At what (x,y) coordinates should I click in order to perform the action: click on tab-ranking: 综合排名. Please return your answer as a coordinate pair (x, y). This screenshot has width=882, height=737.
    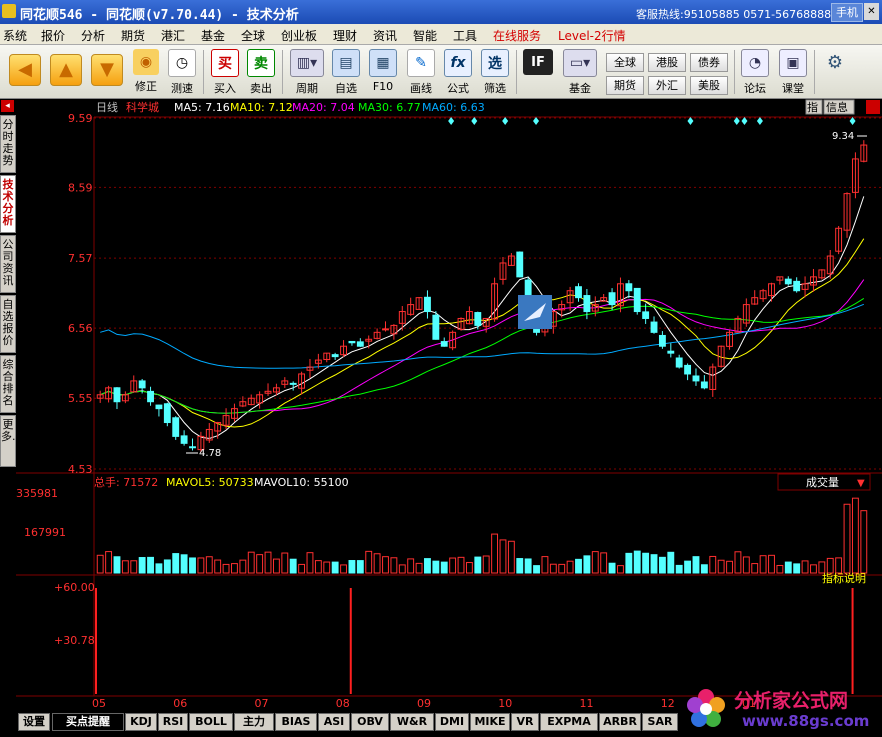
    Looking at the image, I should click on (8, 384).